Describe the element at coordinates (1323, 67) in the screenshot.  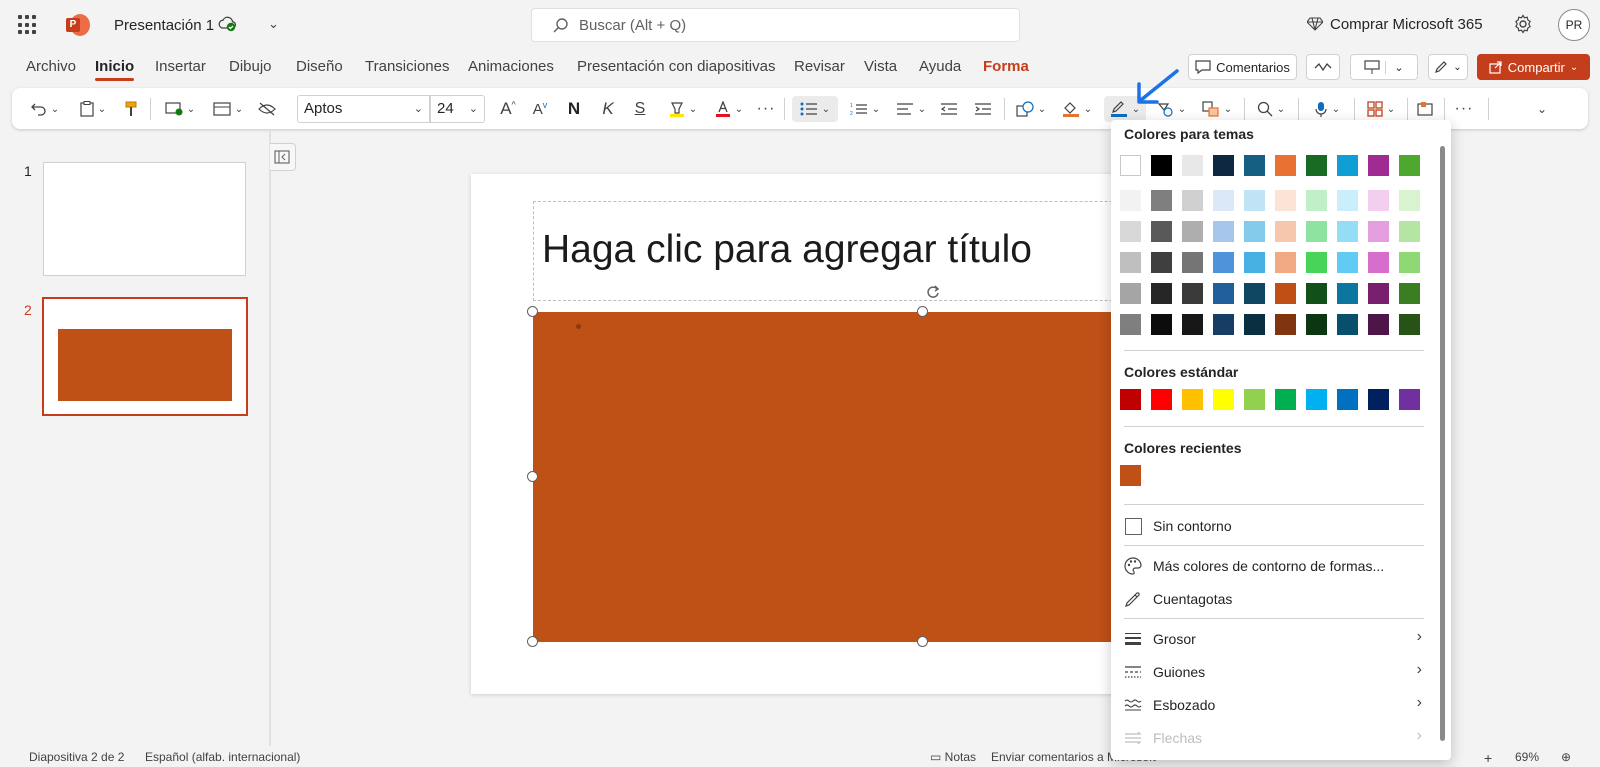
I see `catch-up-button` at that location.